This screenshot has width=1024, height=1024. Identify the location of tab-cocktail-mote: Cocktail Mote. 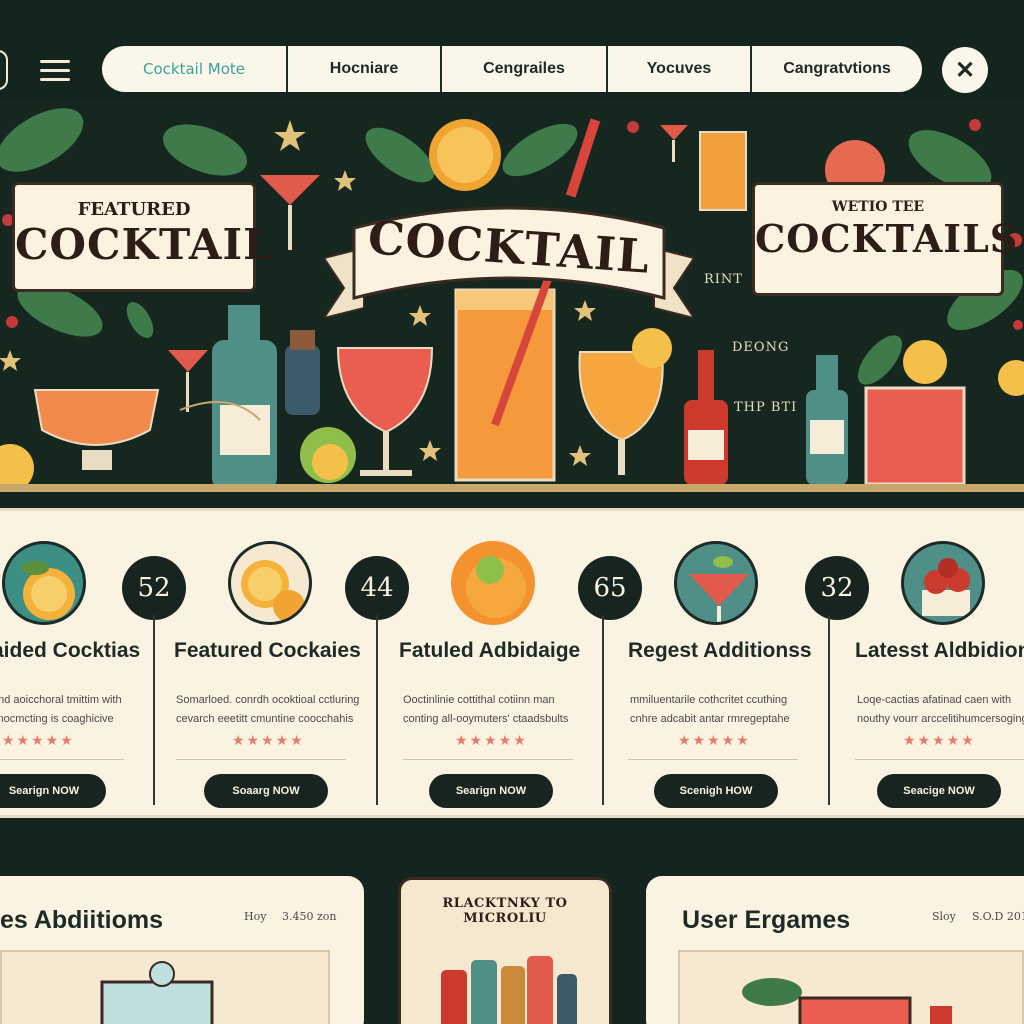
(195, 69).